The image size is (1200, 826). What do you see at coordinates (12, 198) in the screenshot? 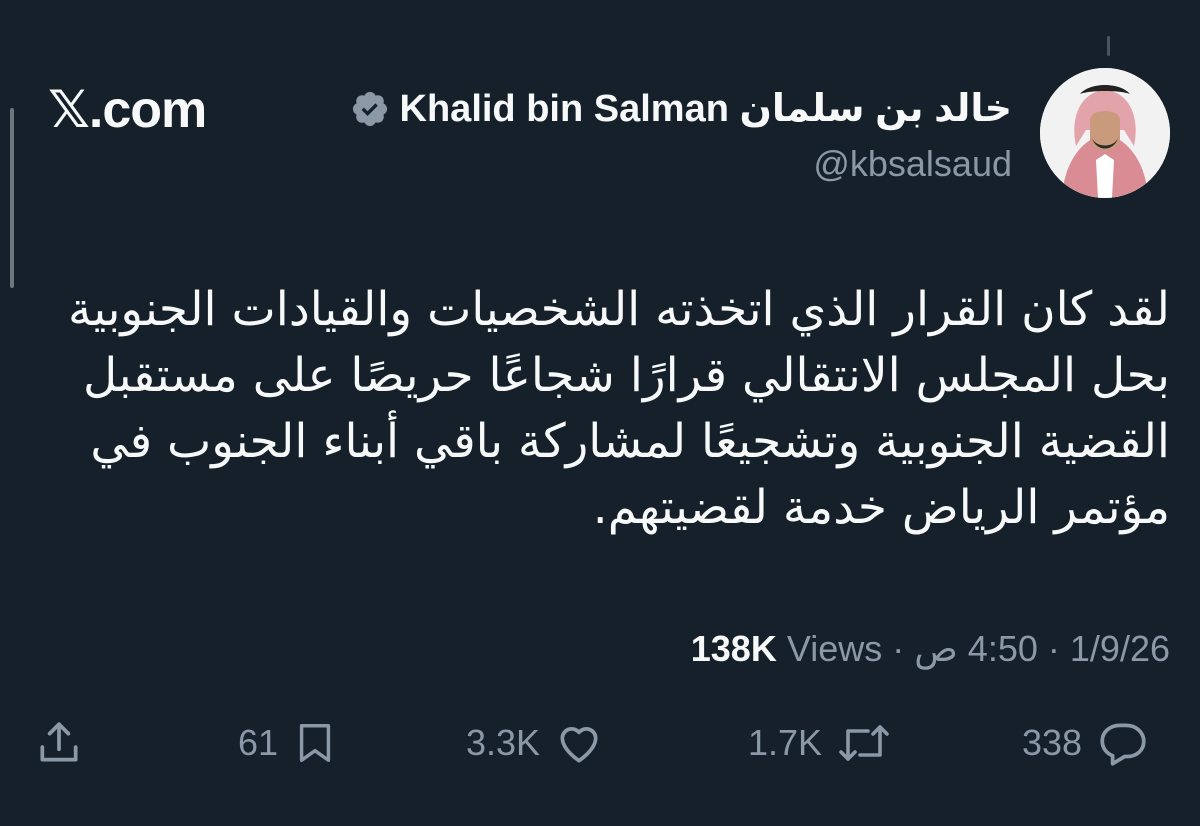
I see `scrollbar` at bounding box center [12, 198].